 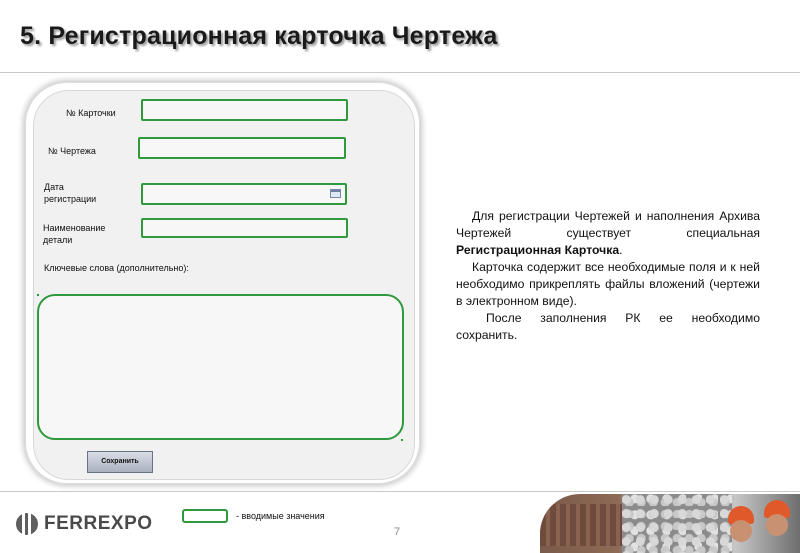 I want to click on registration-date-label: Дата регистрации, so click(x=70, y=193).